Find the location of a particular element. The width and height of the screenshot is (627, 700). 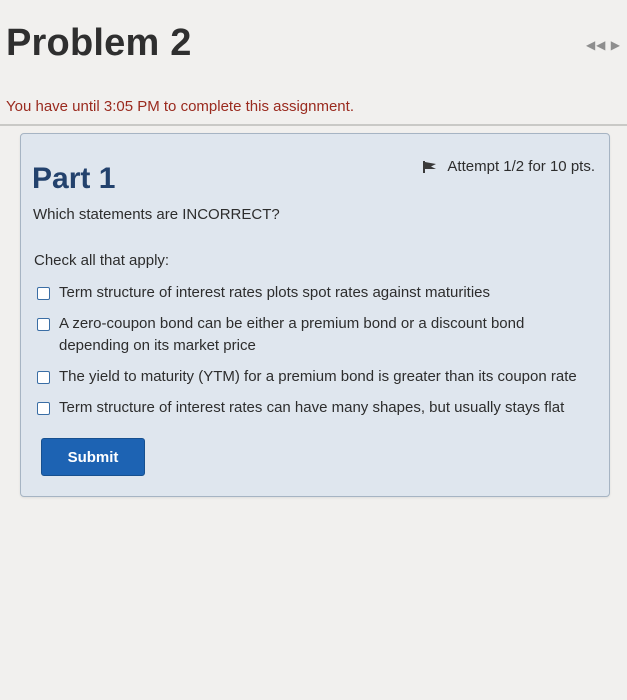

problem-navigation: ◀◀ ▶ is located at coordinates (603, 45).